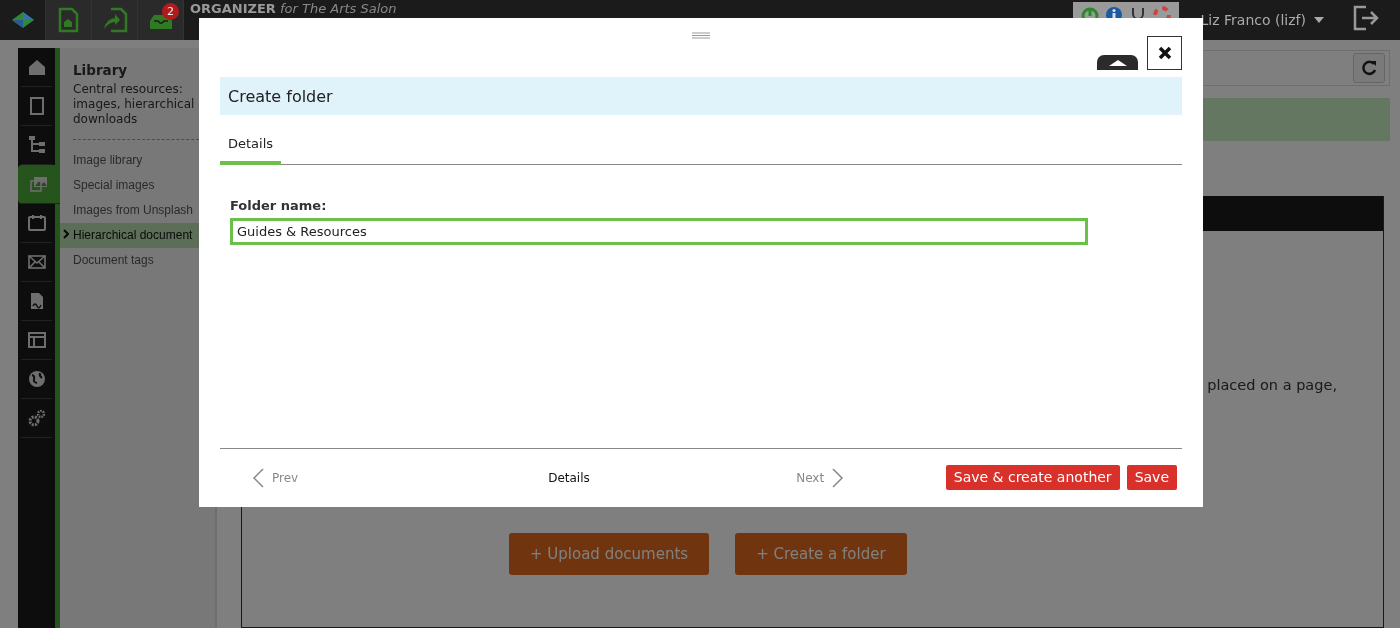  What do you see at coordinates (36, 379) in the screenshot?
I see `globe-icon` at bounding box center [36, 379].